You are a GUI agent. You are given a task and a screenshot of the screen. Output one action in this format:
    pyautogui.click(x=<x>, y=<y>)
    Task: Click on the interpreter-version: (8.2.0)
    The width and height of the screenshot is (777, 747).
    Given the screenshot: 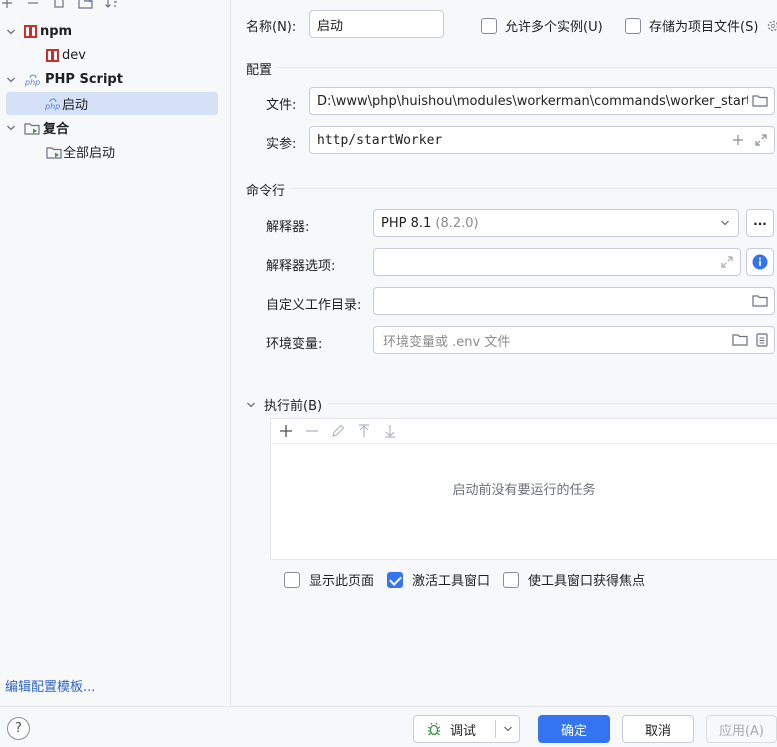 What is the action you would take?
    pyautogui.click(x=457, y=223)
    